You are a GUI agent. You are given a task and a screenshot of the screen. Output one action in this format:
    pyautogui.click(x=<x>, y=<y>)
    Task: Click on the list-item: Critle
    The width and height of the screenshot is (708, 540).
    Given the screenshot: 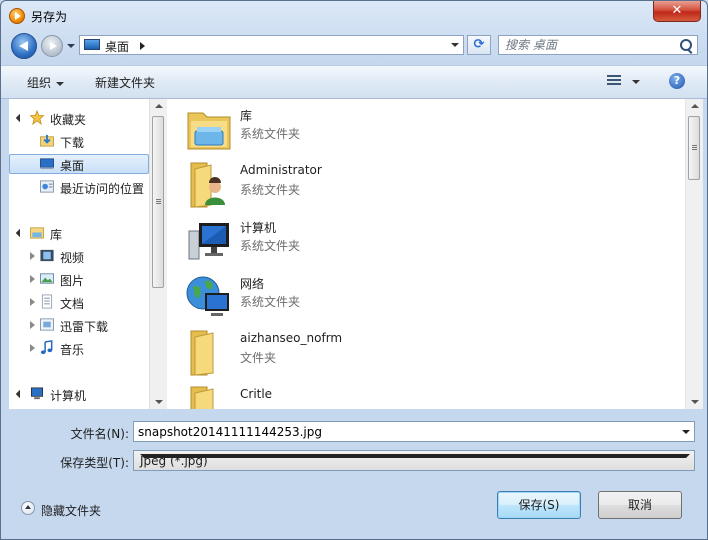 What is the action you would take?
    pyautogui.click(x=423, y=397)
    